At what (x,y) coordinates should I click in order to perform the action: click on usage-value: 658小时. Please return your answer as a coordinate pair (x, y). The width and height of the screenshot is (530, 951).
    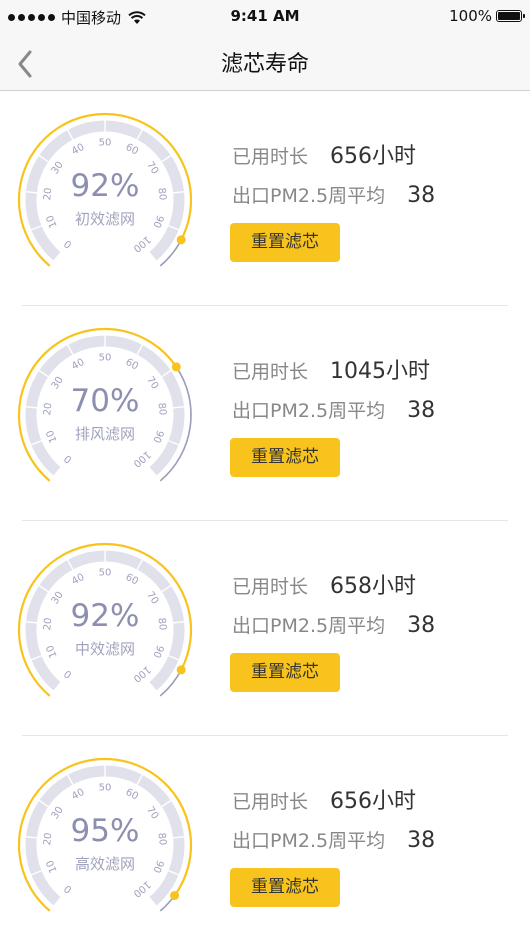
    Looking at the image, I should click on (373, 586).